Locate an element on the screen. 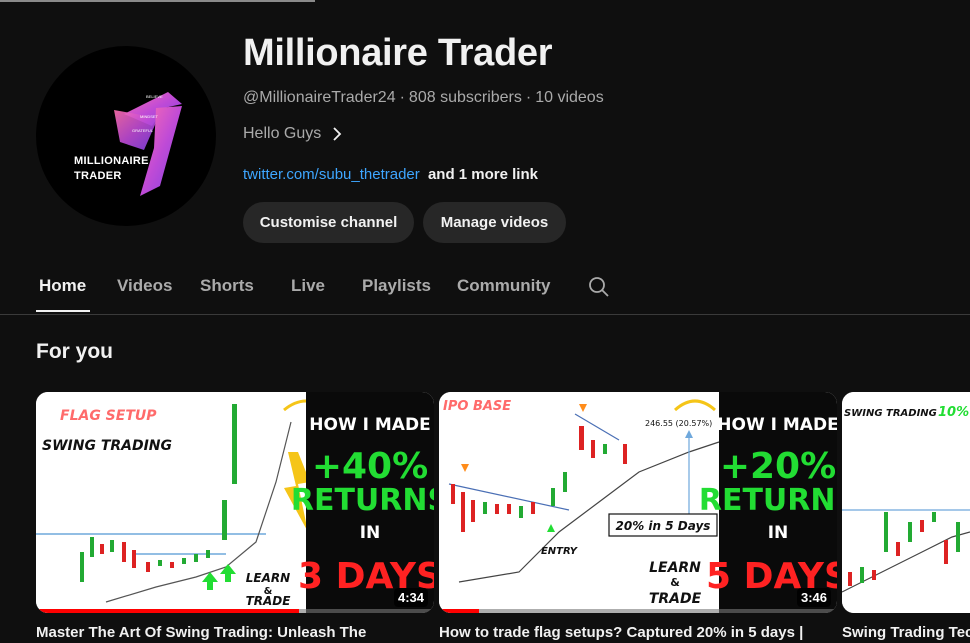  thumb-price-label: 246.55 (20.57%) is located at coordinates (678, 423).